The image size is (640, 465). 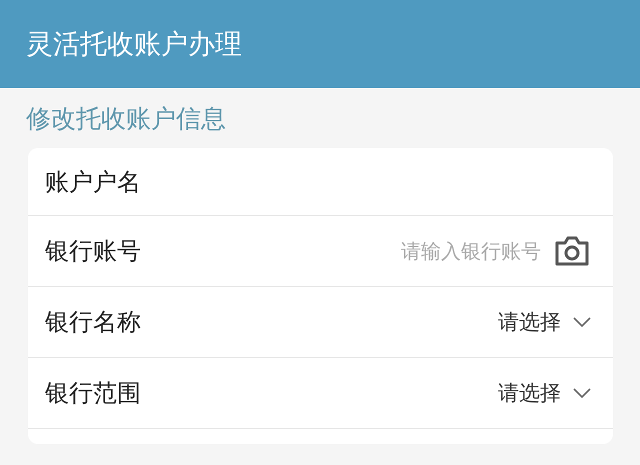 I want to click on section-title: 修改托收账户信息, so click(x=126, y=119).